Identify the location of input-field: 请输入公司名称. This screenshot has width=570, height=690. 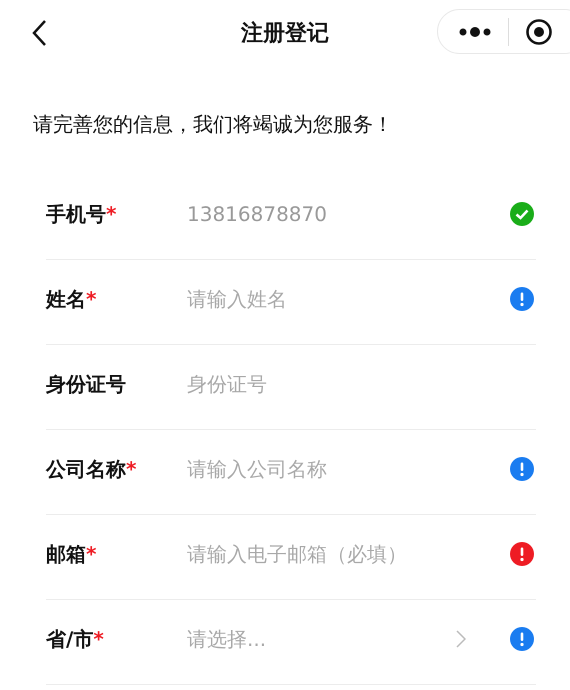
(347, 469).